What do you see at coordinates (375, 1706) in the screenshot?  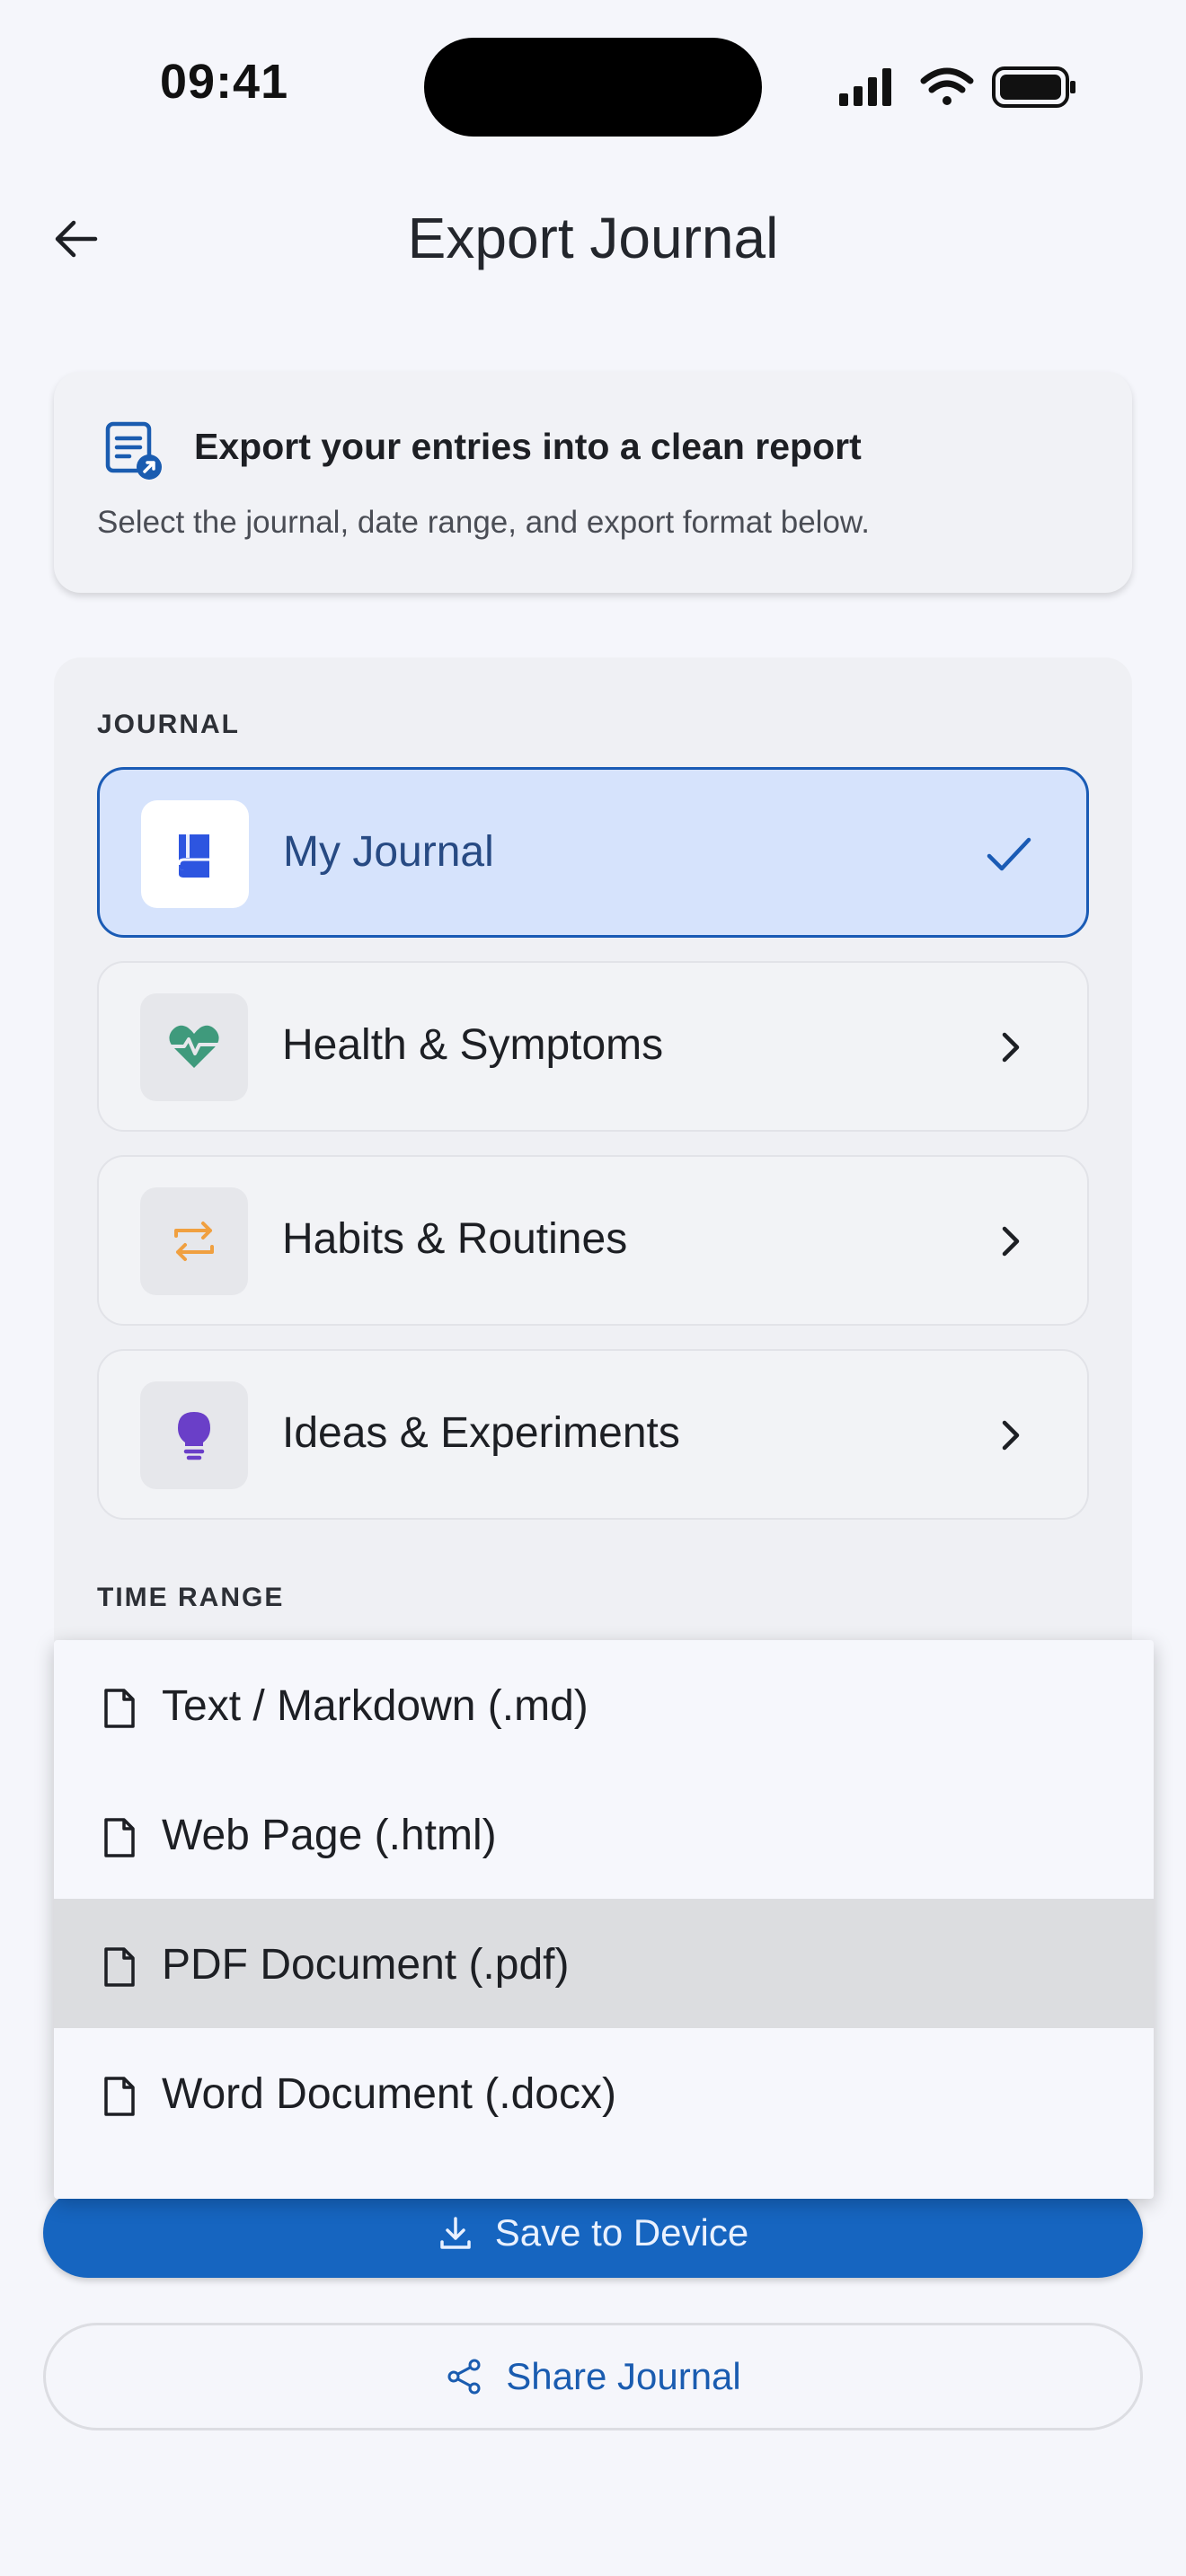 I see `menu-item-label: Text / Markdown (.md)` at bounding box center [375, 1706].